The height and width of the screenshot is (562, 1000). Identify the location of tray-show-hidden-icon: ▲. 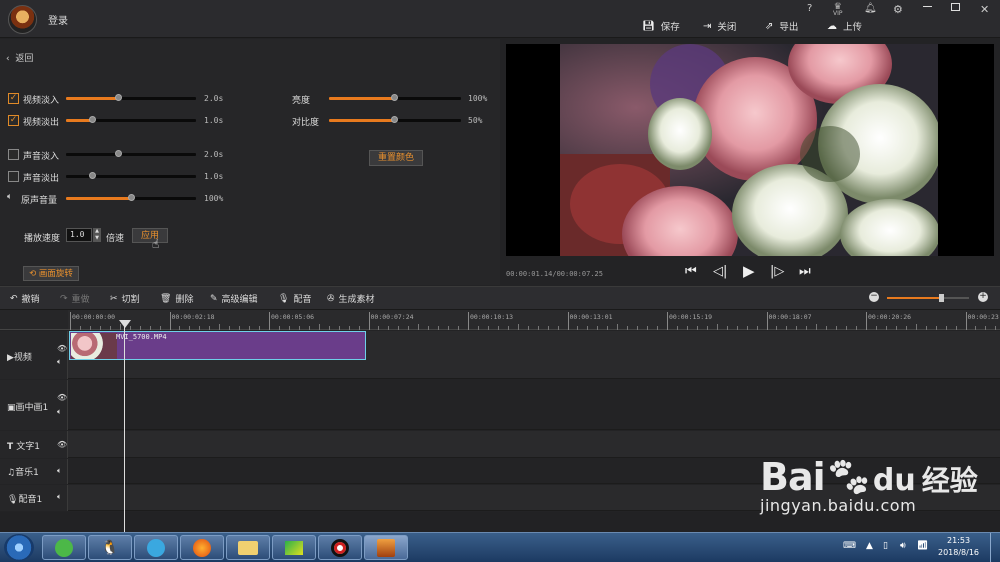
(869, 546).